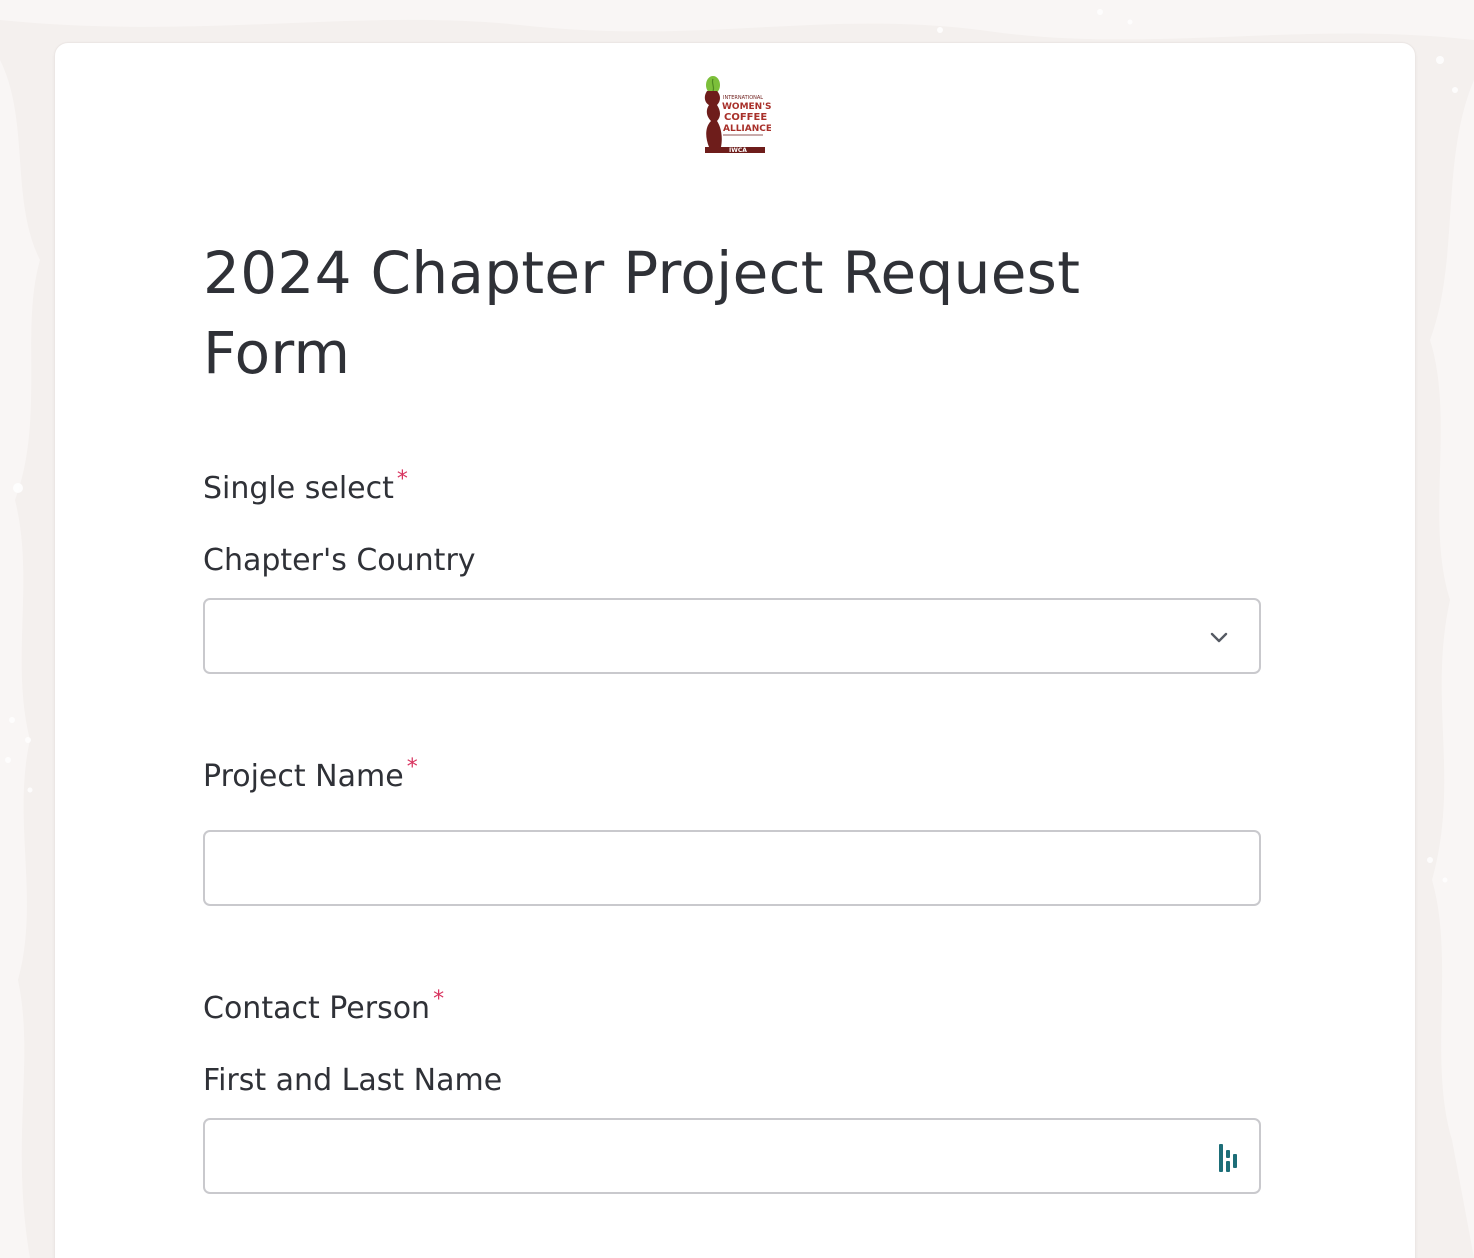 This screenshot has width=1474, height=1258. Describe the element at coordinates (743, 98) in the screenshot. I see `svg-text: INTERNATIONAL` at that location.